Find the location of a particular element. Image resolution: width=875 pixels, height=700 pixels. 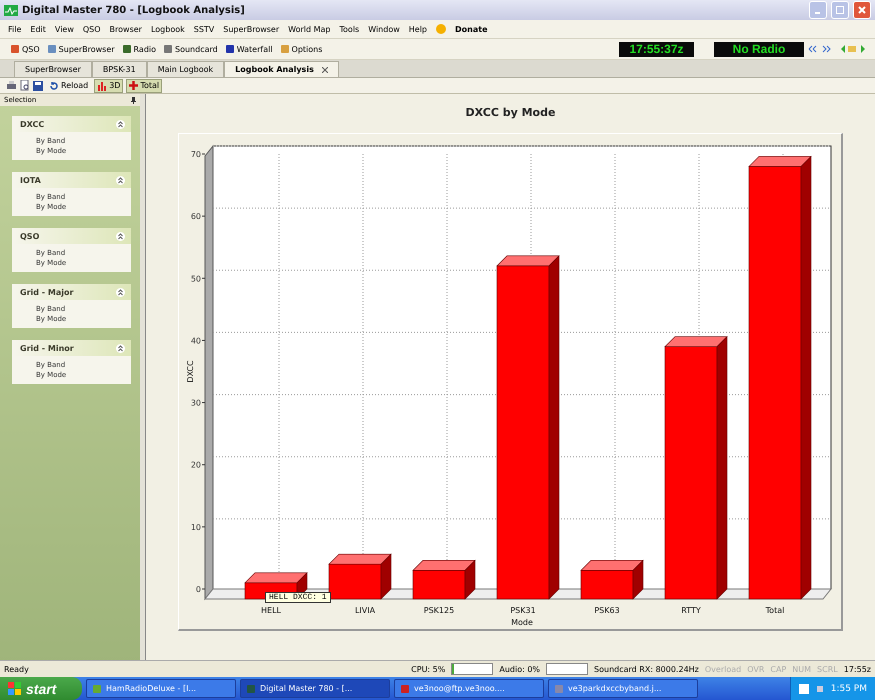

document-tab: Main Logbook is located at coordinates (185, 69).